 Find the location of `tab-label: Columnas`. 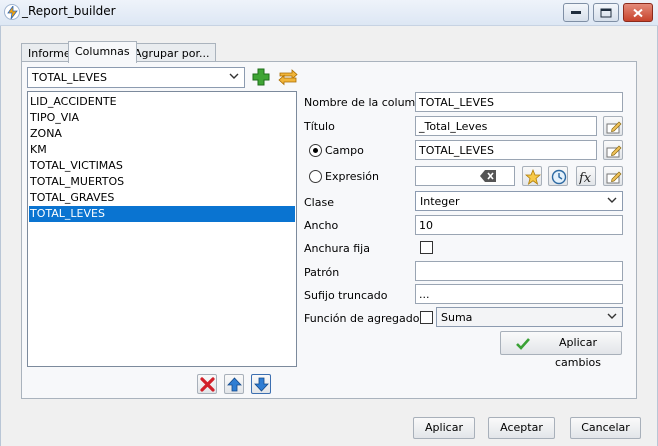

tab-label: Columnas is located at coordinates (102, 51).